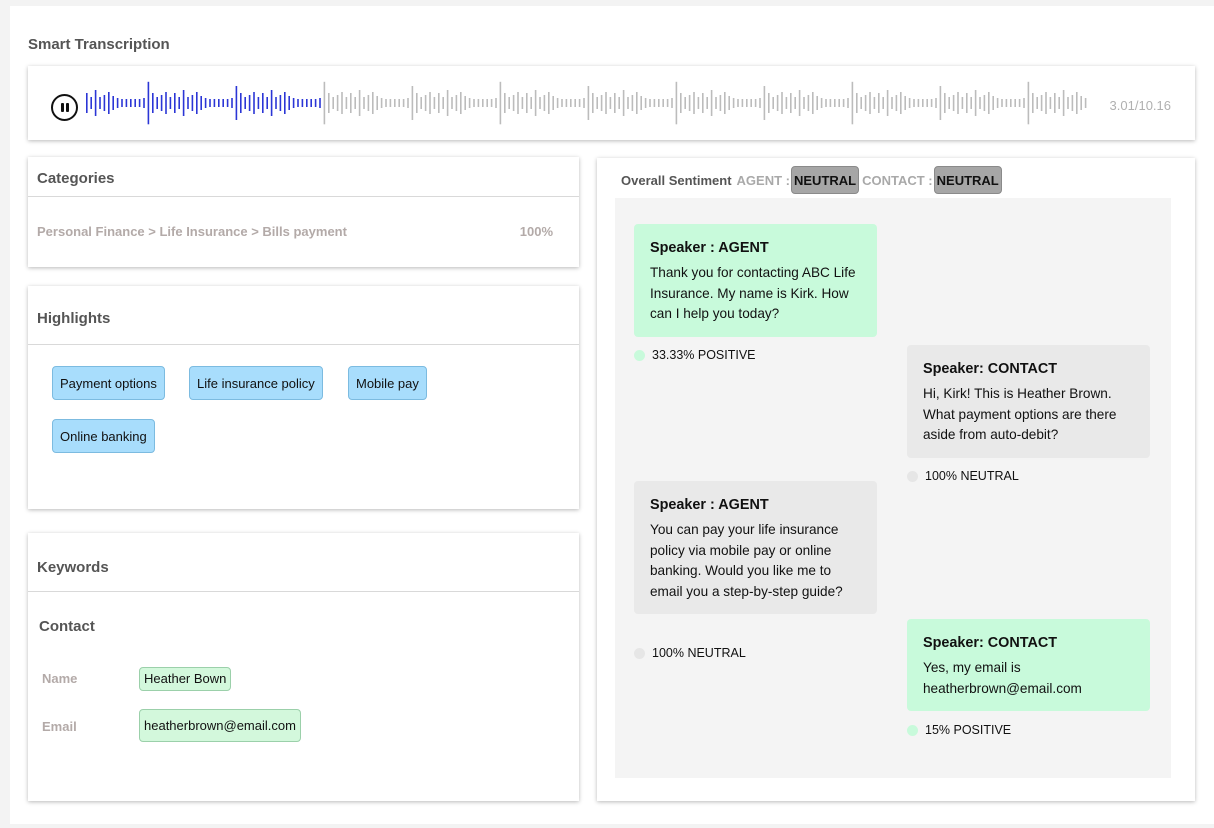  Describe the element at coordinates (1002, 678) in the screenshot. I see `message-text: Yes, my email is heatherbrown@email.com` at that location.